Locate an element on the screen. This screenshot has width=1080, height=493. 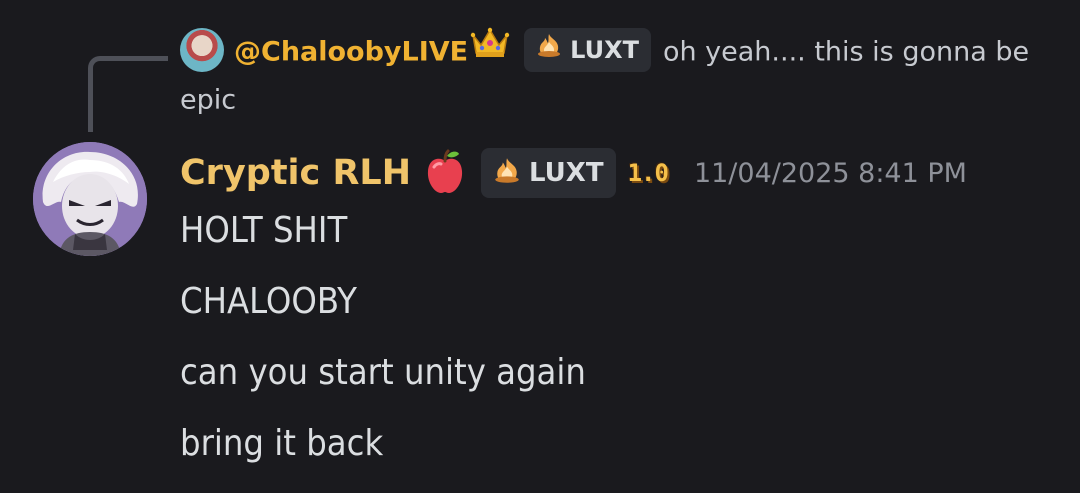
apple-icon is located at coordinates (445, 173).